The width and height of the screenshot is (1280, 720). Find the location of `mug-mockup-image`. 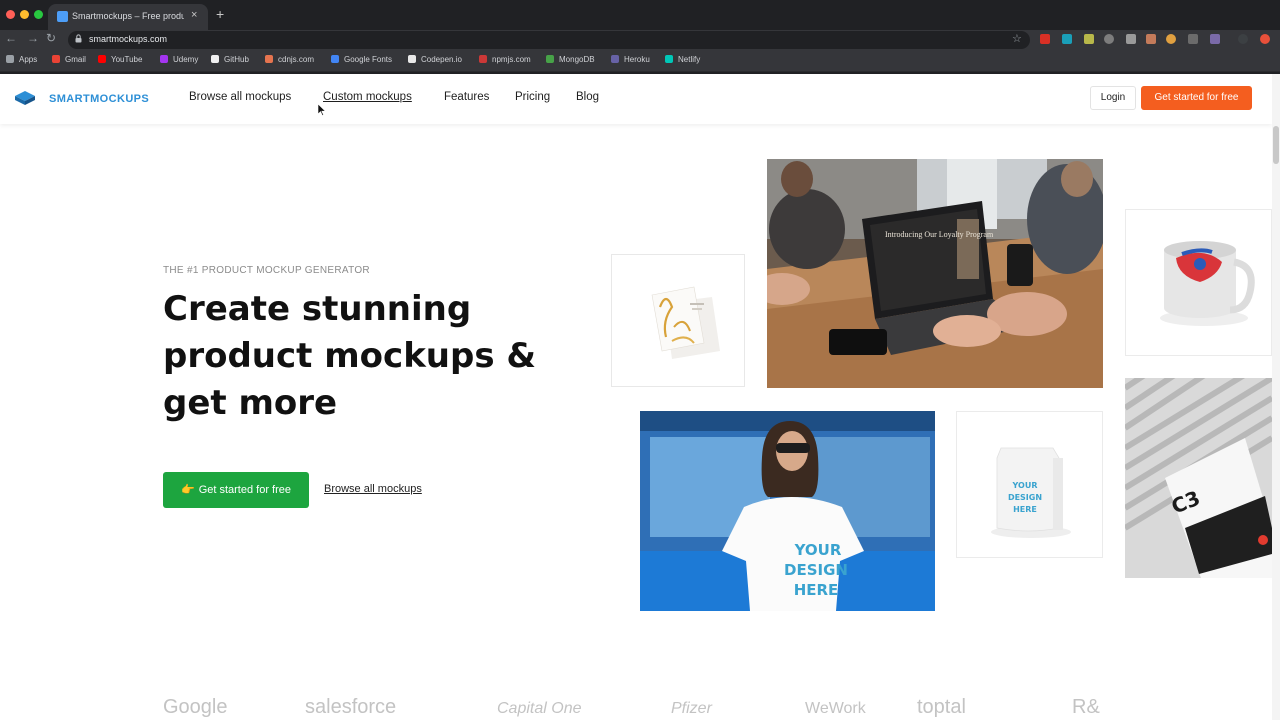

mug-mockup-image is located at coordinates (1198, 282).